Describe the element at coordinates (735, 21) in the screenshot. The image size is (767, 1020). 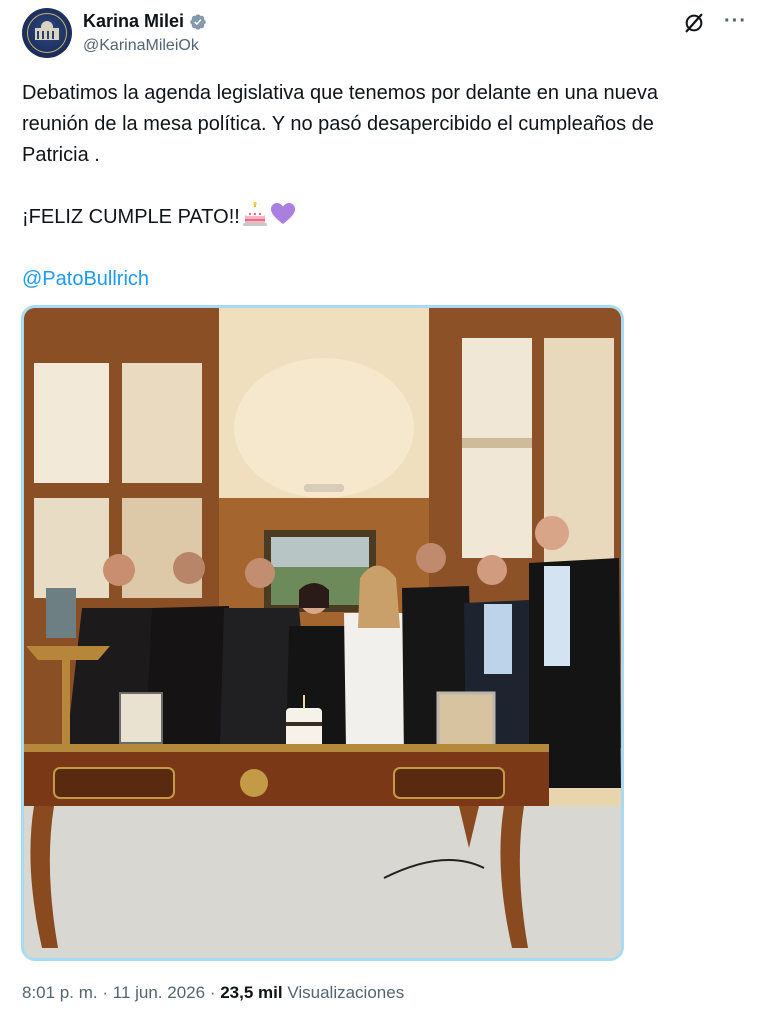
I see `more-options-icon: ···` at that location.